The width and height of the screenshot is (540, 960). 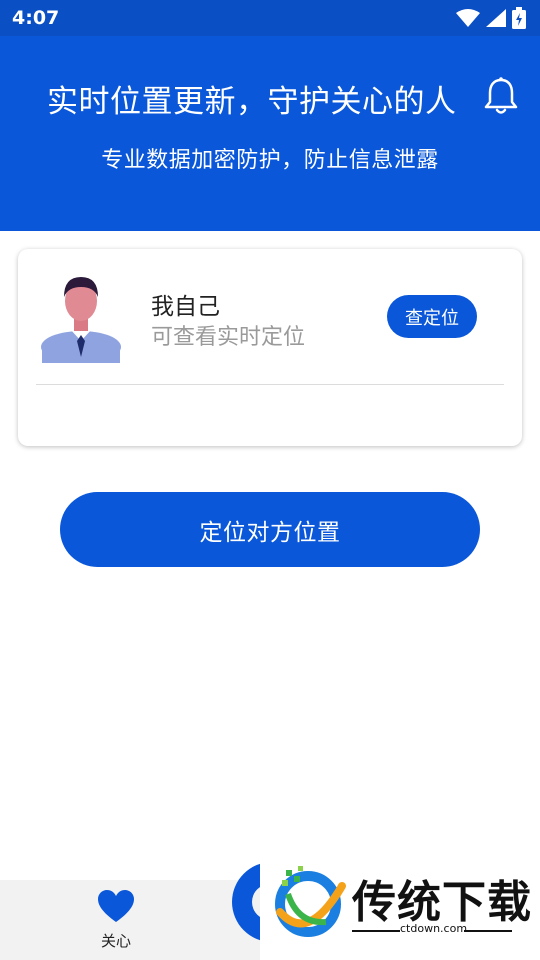 I want to click on check-location-button: 查定位, so click(x=432, y=316).